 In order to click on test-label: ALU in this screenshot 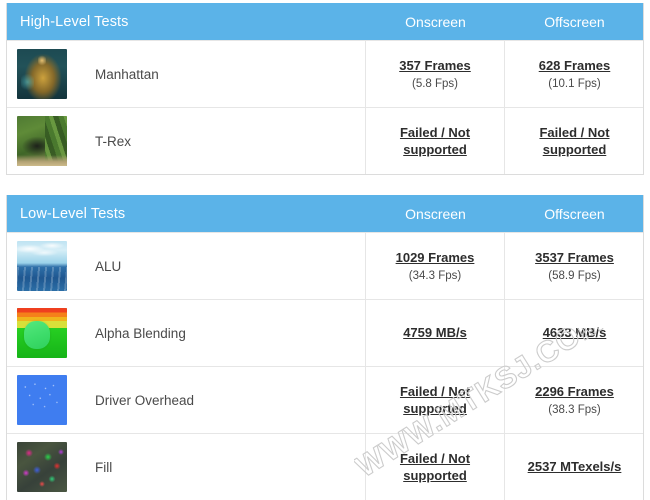, I will do `click(108, 266)`.